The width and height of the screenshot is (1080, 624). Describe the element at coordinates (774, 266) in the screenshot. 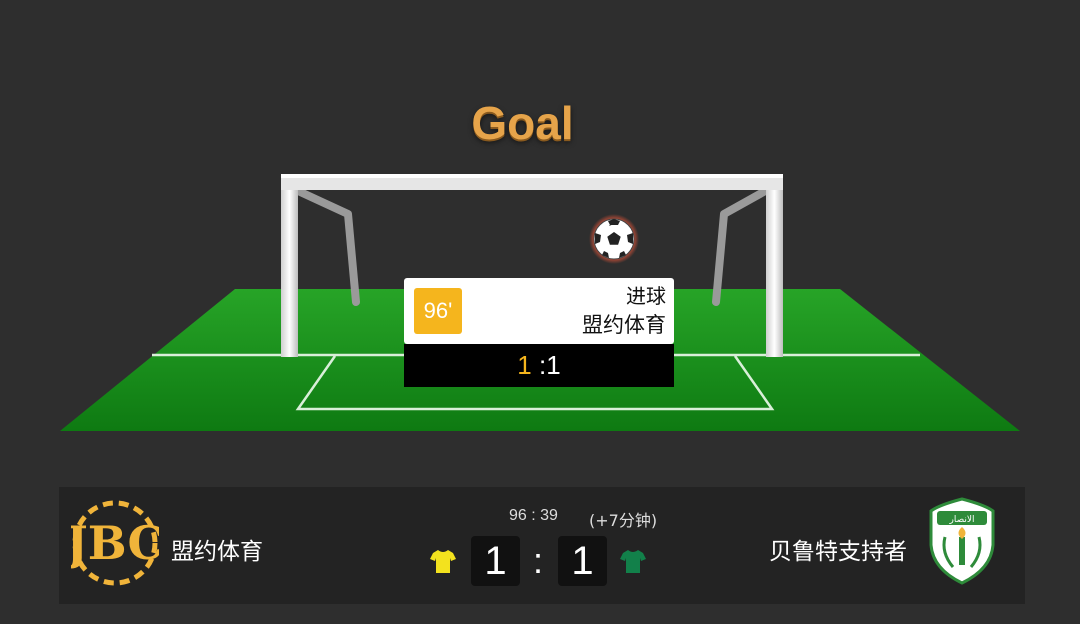

I see `goal-right-post` at that location.